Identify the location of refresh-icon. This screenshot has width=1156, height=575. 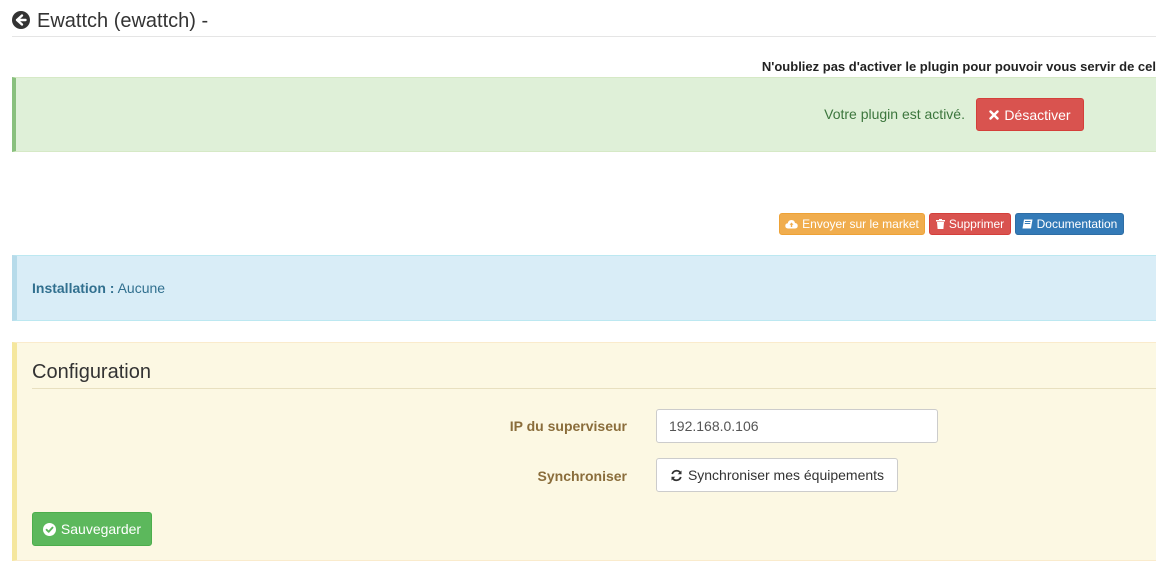
(676, 475).